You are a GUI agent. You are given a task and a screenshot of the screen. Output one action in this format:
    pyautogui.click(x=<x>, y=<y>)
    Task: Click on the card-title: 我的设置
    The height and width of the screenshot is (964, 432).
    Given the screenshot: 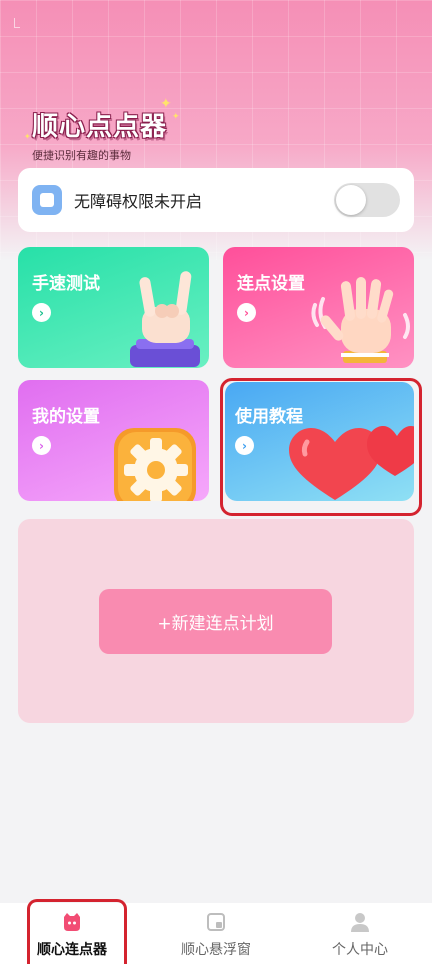 What is the action you would take?
    pyautogui.click(x=66, y=417)
    